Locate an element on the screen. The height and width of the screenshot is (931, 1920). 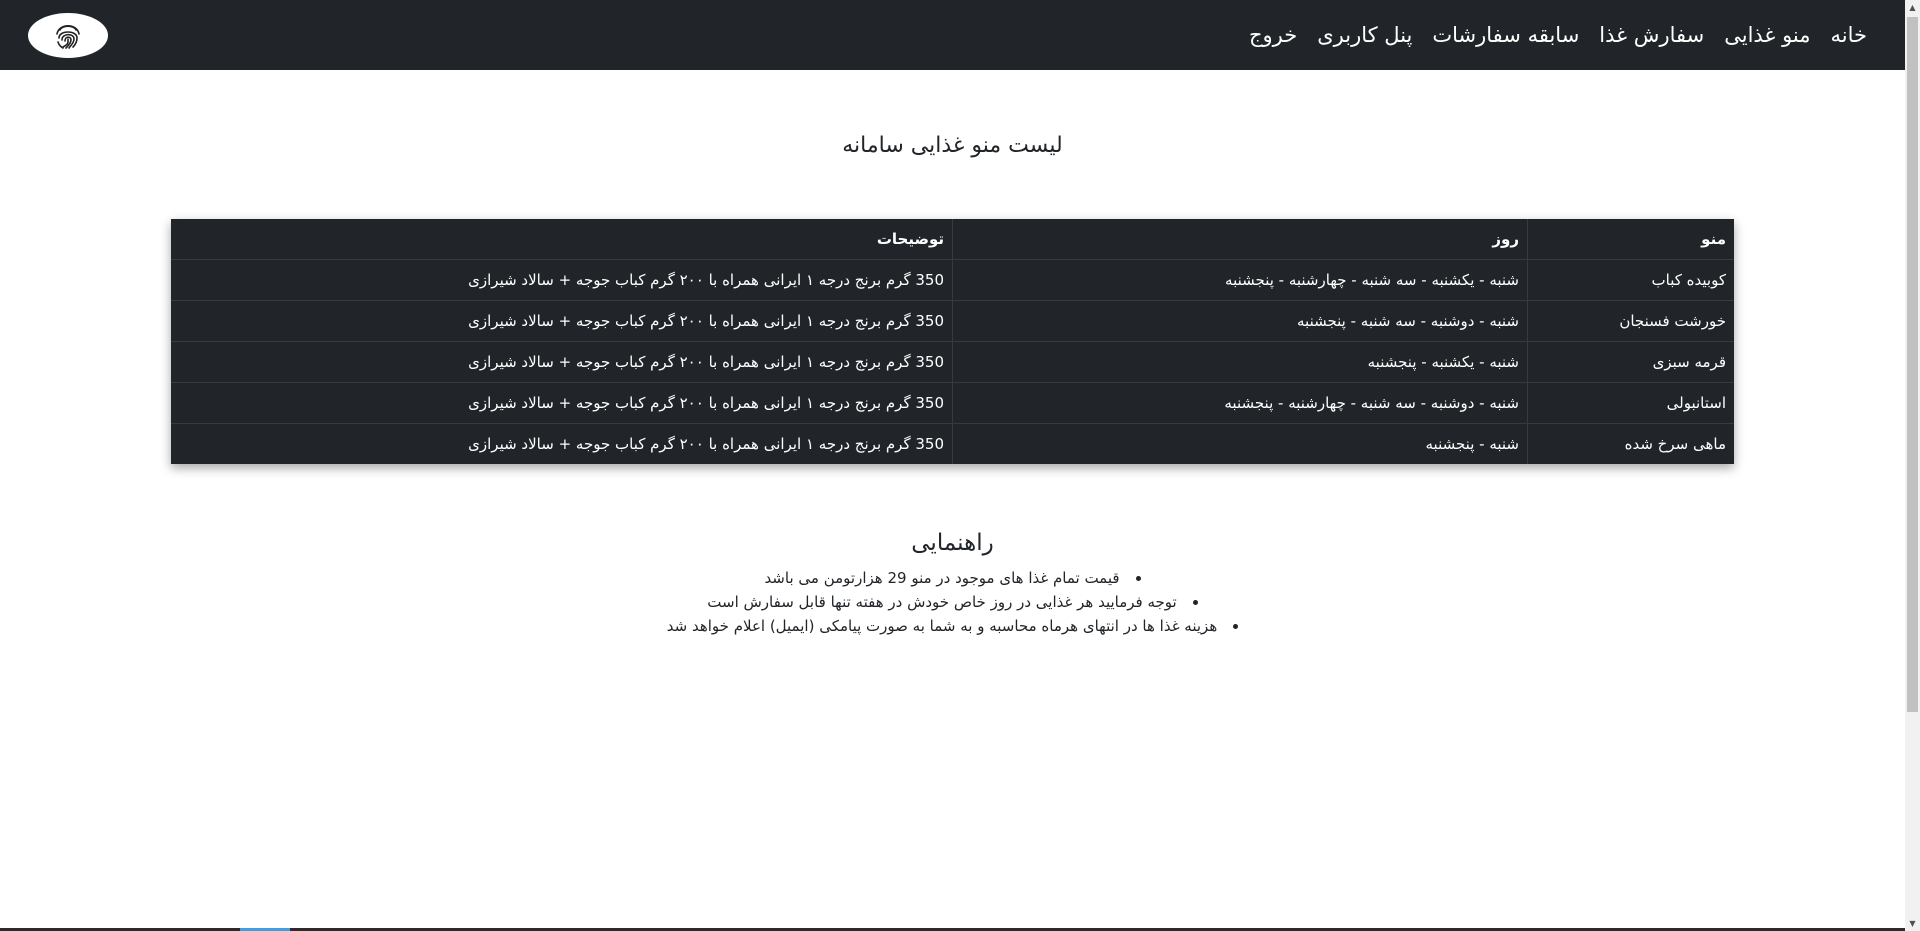
cell-menu: کوبیده کباب is located at coordinates (1630, 280).